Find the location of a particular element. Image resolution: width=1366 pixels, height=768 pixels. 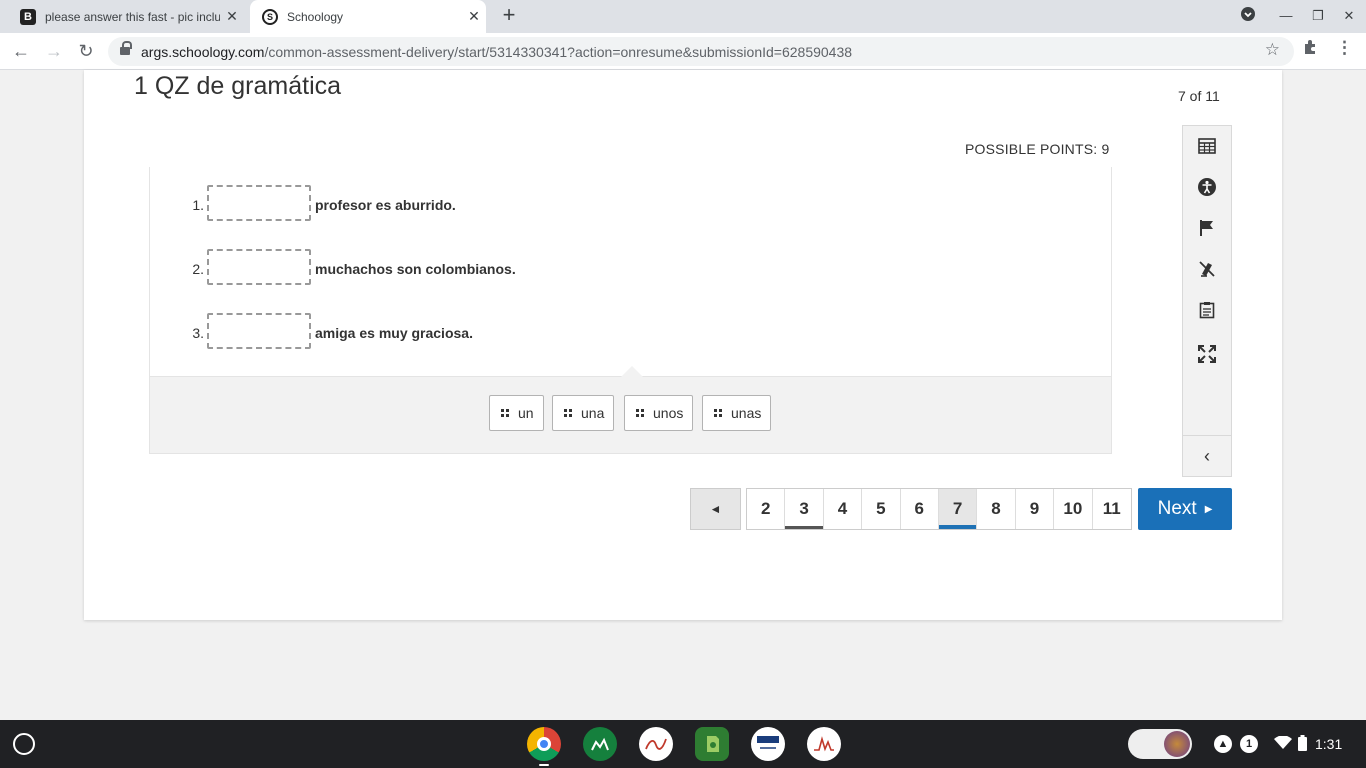

extensions-icon is located at coordinates (1310, 49).